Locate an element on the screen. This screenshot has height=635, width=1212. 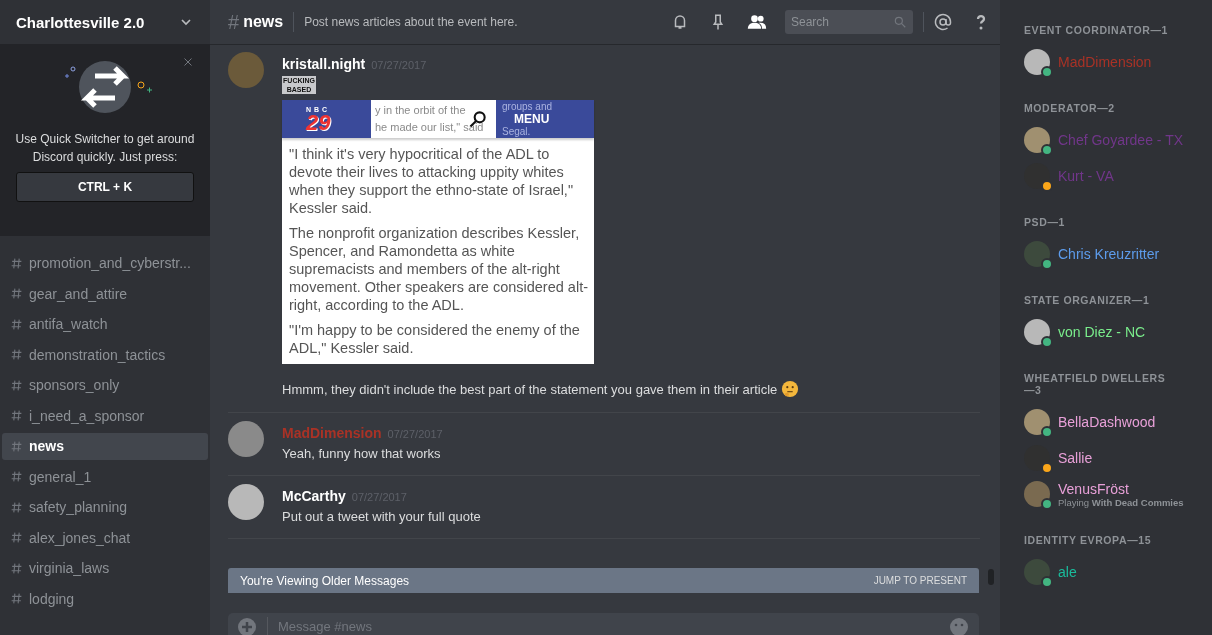
article-paragraph: "I think it's very hypocritical of the ADL to devote their lives to attacking uppity whites when they support the ethno-state of Israel," Kessler said. is located at coordinates (431, 181).